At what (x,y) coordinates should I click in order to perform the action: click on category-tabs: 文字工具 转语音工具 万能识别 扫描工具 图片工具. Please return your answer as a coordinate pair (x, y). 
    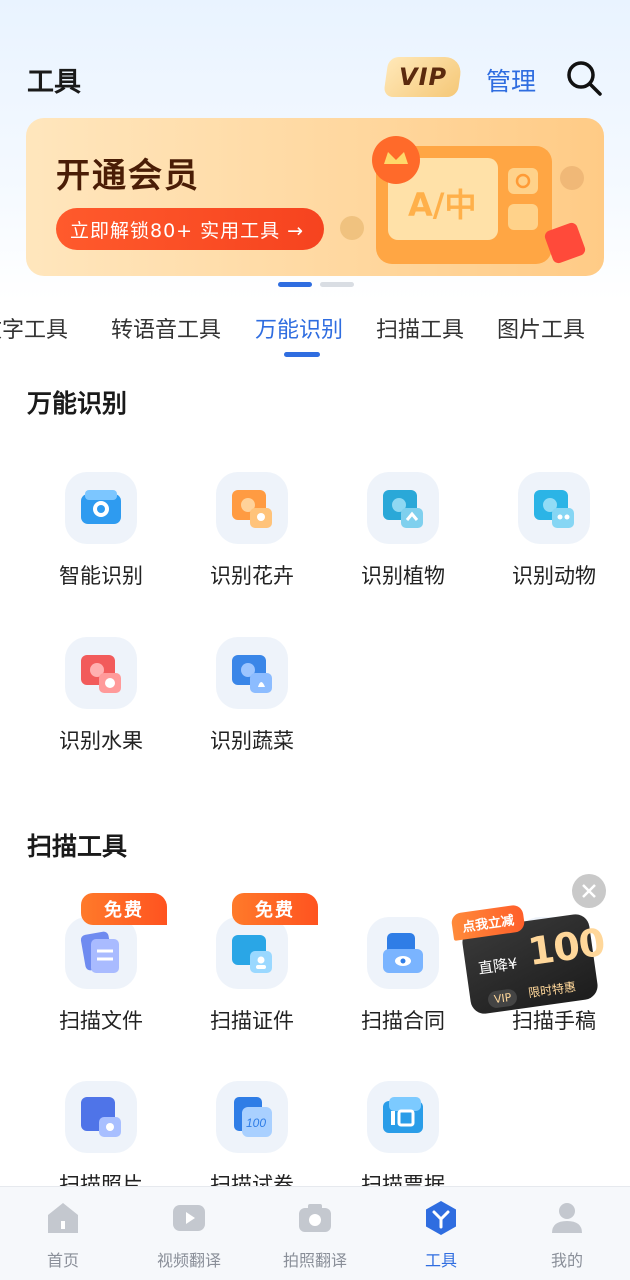
    Looking at the image, I should click on (315, 334).